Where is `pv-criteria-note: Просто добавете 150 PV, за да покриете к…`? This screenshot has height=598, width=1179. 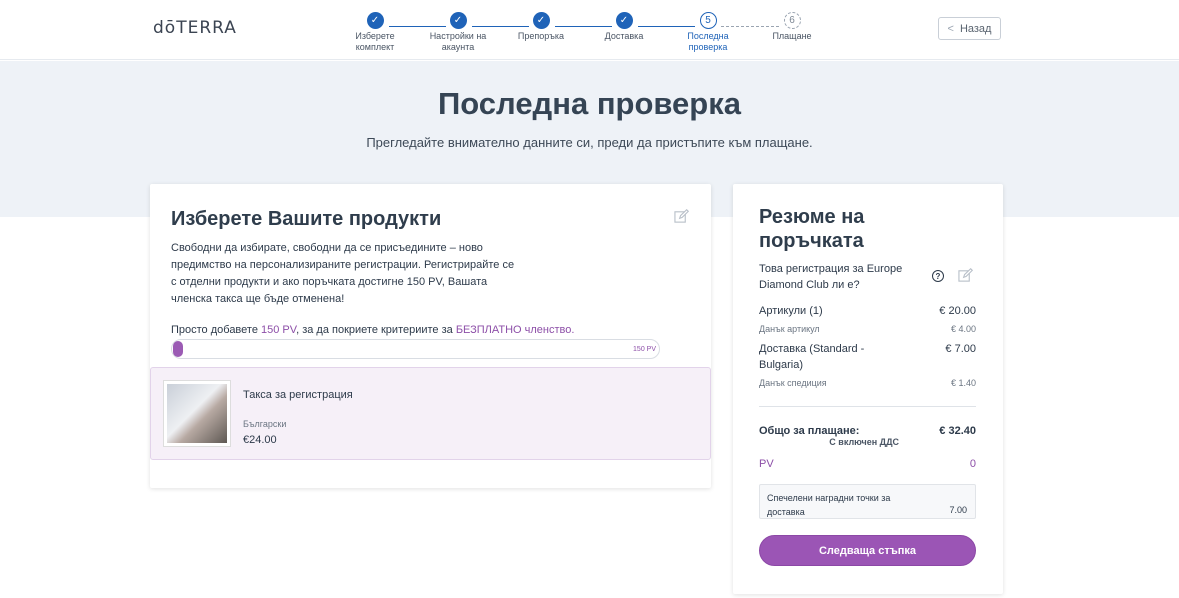 pv-criteria-note: Просто добавете 150 PV, за да покриете к… is located at coordinates (373, 330).